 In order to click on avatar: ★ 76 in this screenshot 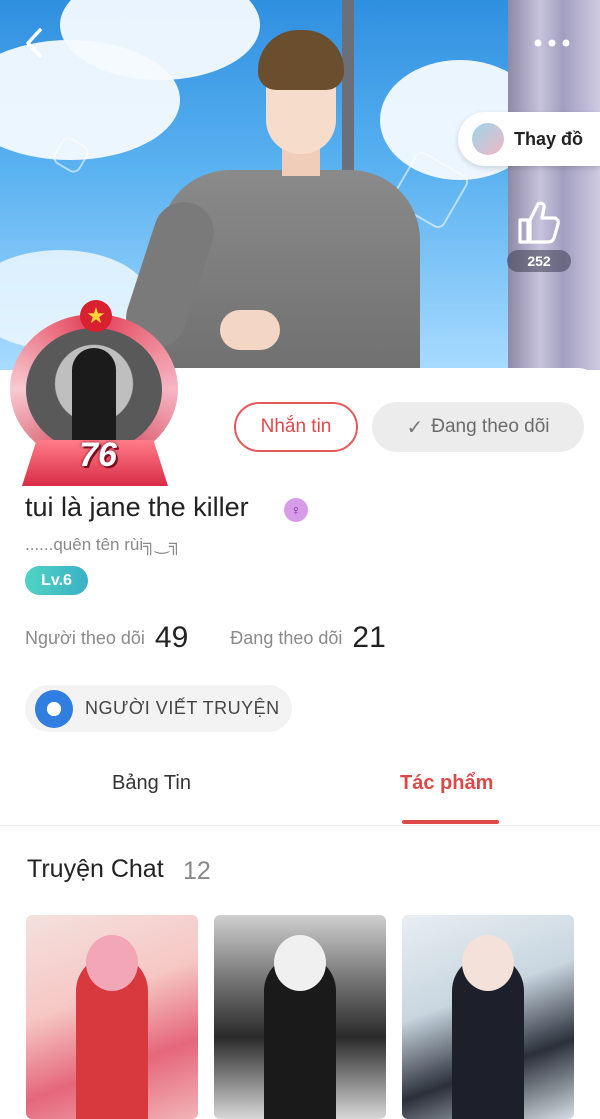, I will do `click(94, 395)`.